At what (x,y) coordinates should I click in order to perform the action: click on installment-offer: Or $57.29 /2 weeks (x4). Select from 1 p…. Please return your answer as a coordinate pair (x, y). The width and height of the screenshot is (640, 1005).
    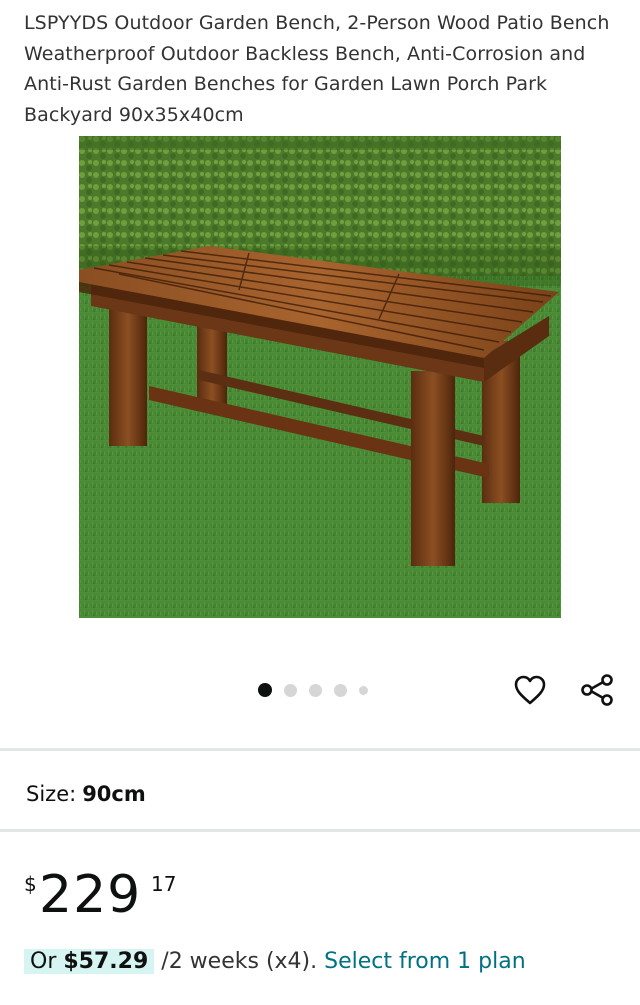
    Looking at the image, I should click on (275, 962).